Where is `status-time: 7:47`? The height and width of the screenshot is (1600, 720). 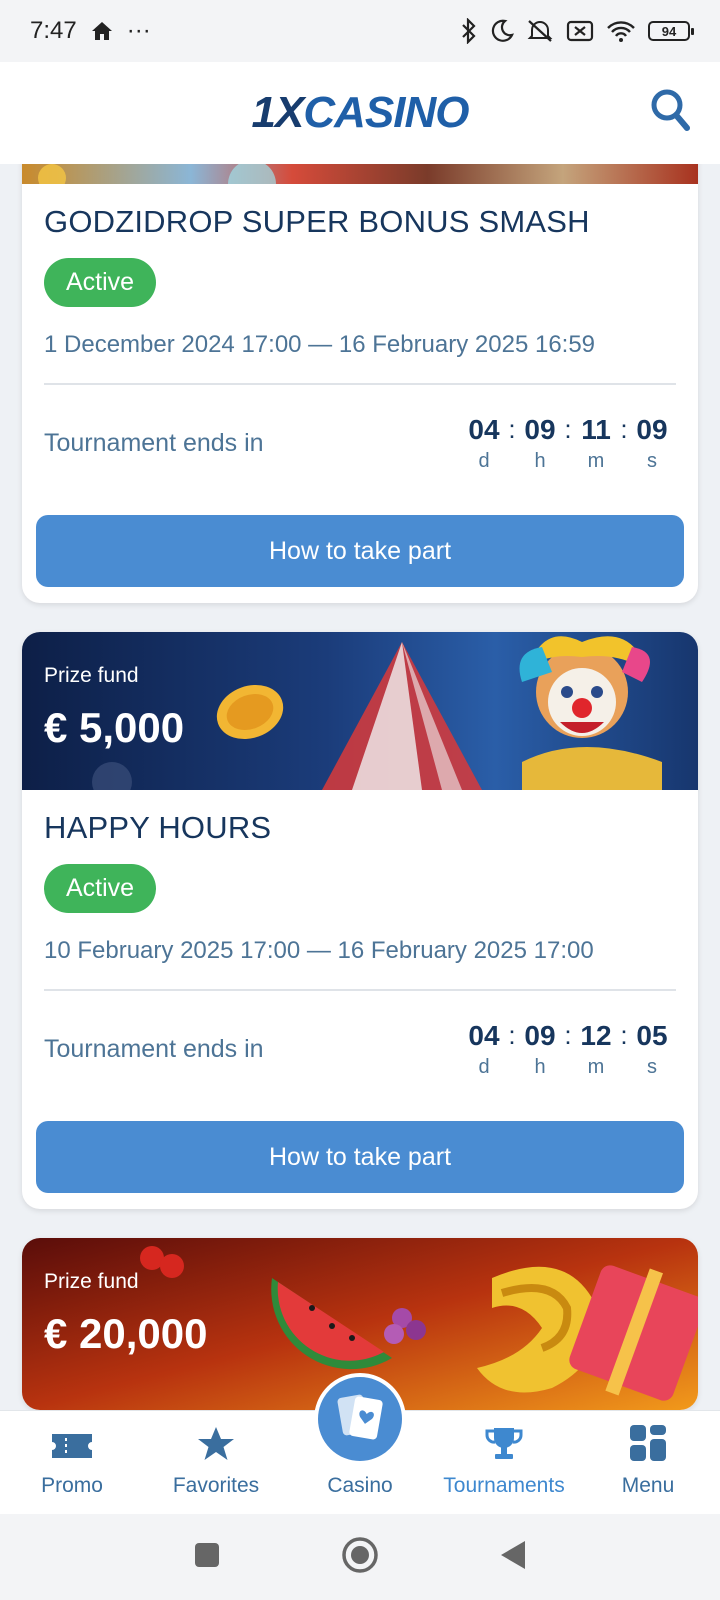
status-time: 7:47 is located at coordinates (53, 30).